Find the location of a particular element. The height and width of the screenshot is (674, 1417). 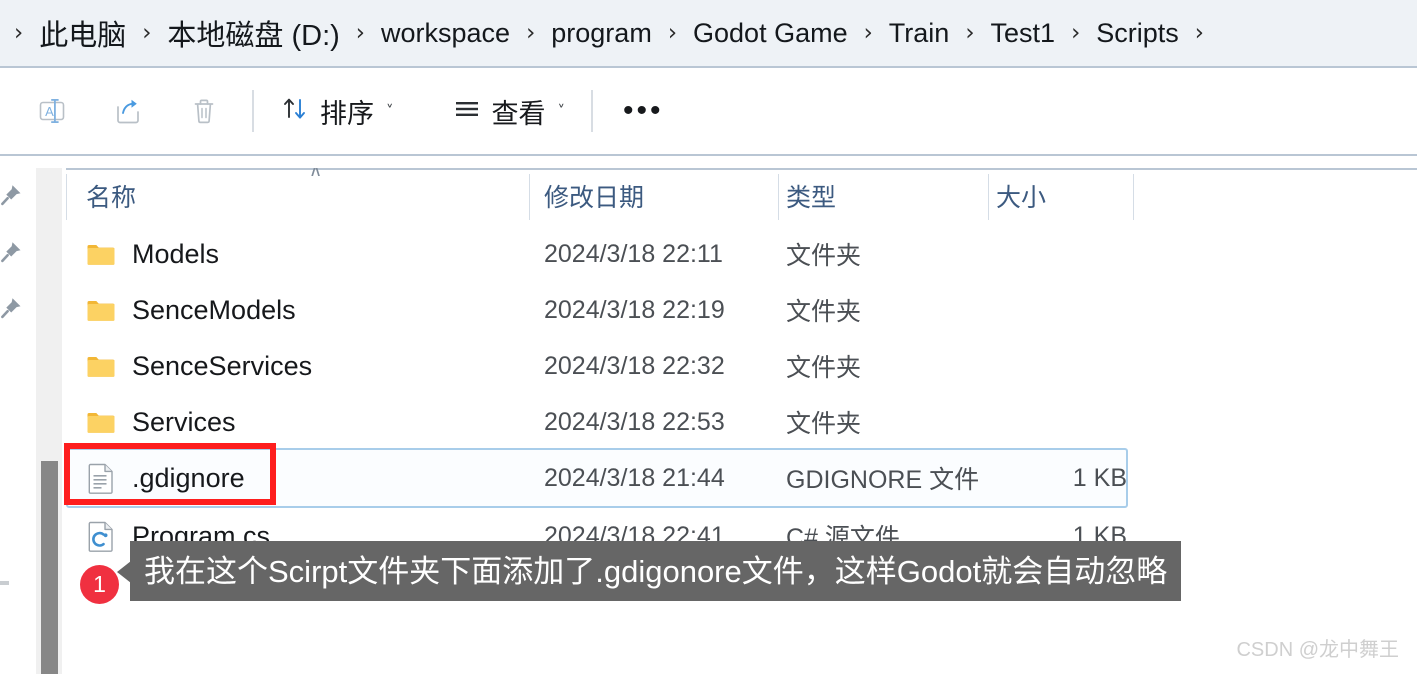

rename-button: A is located at coordinates (52, 111).